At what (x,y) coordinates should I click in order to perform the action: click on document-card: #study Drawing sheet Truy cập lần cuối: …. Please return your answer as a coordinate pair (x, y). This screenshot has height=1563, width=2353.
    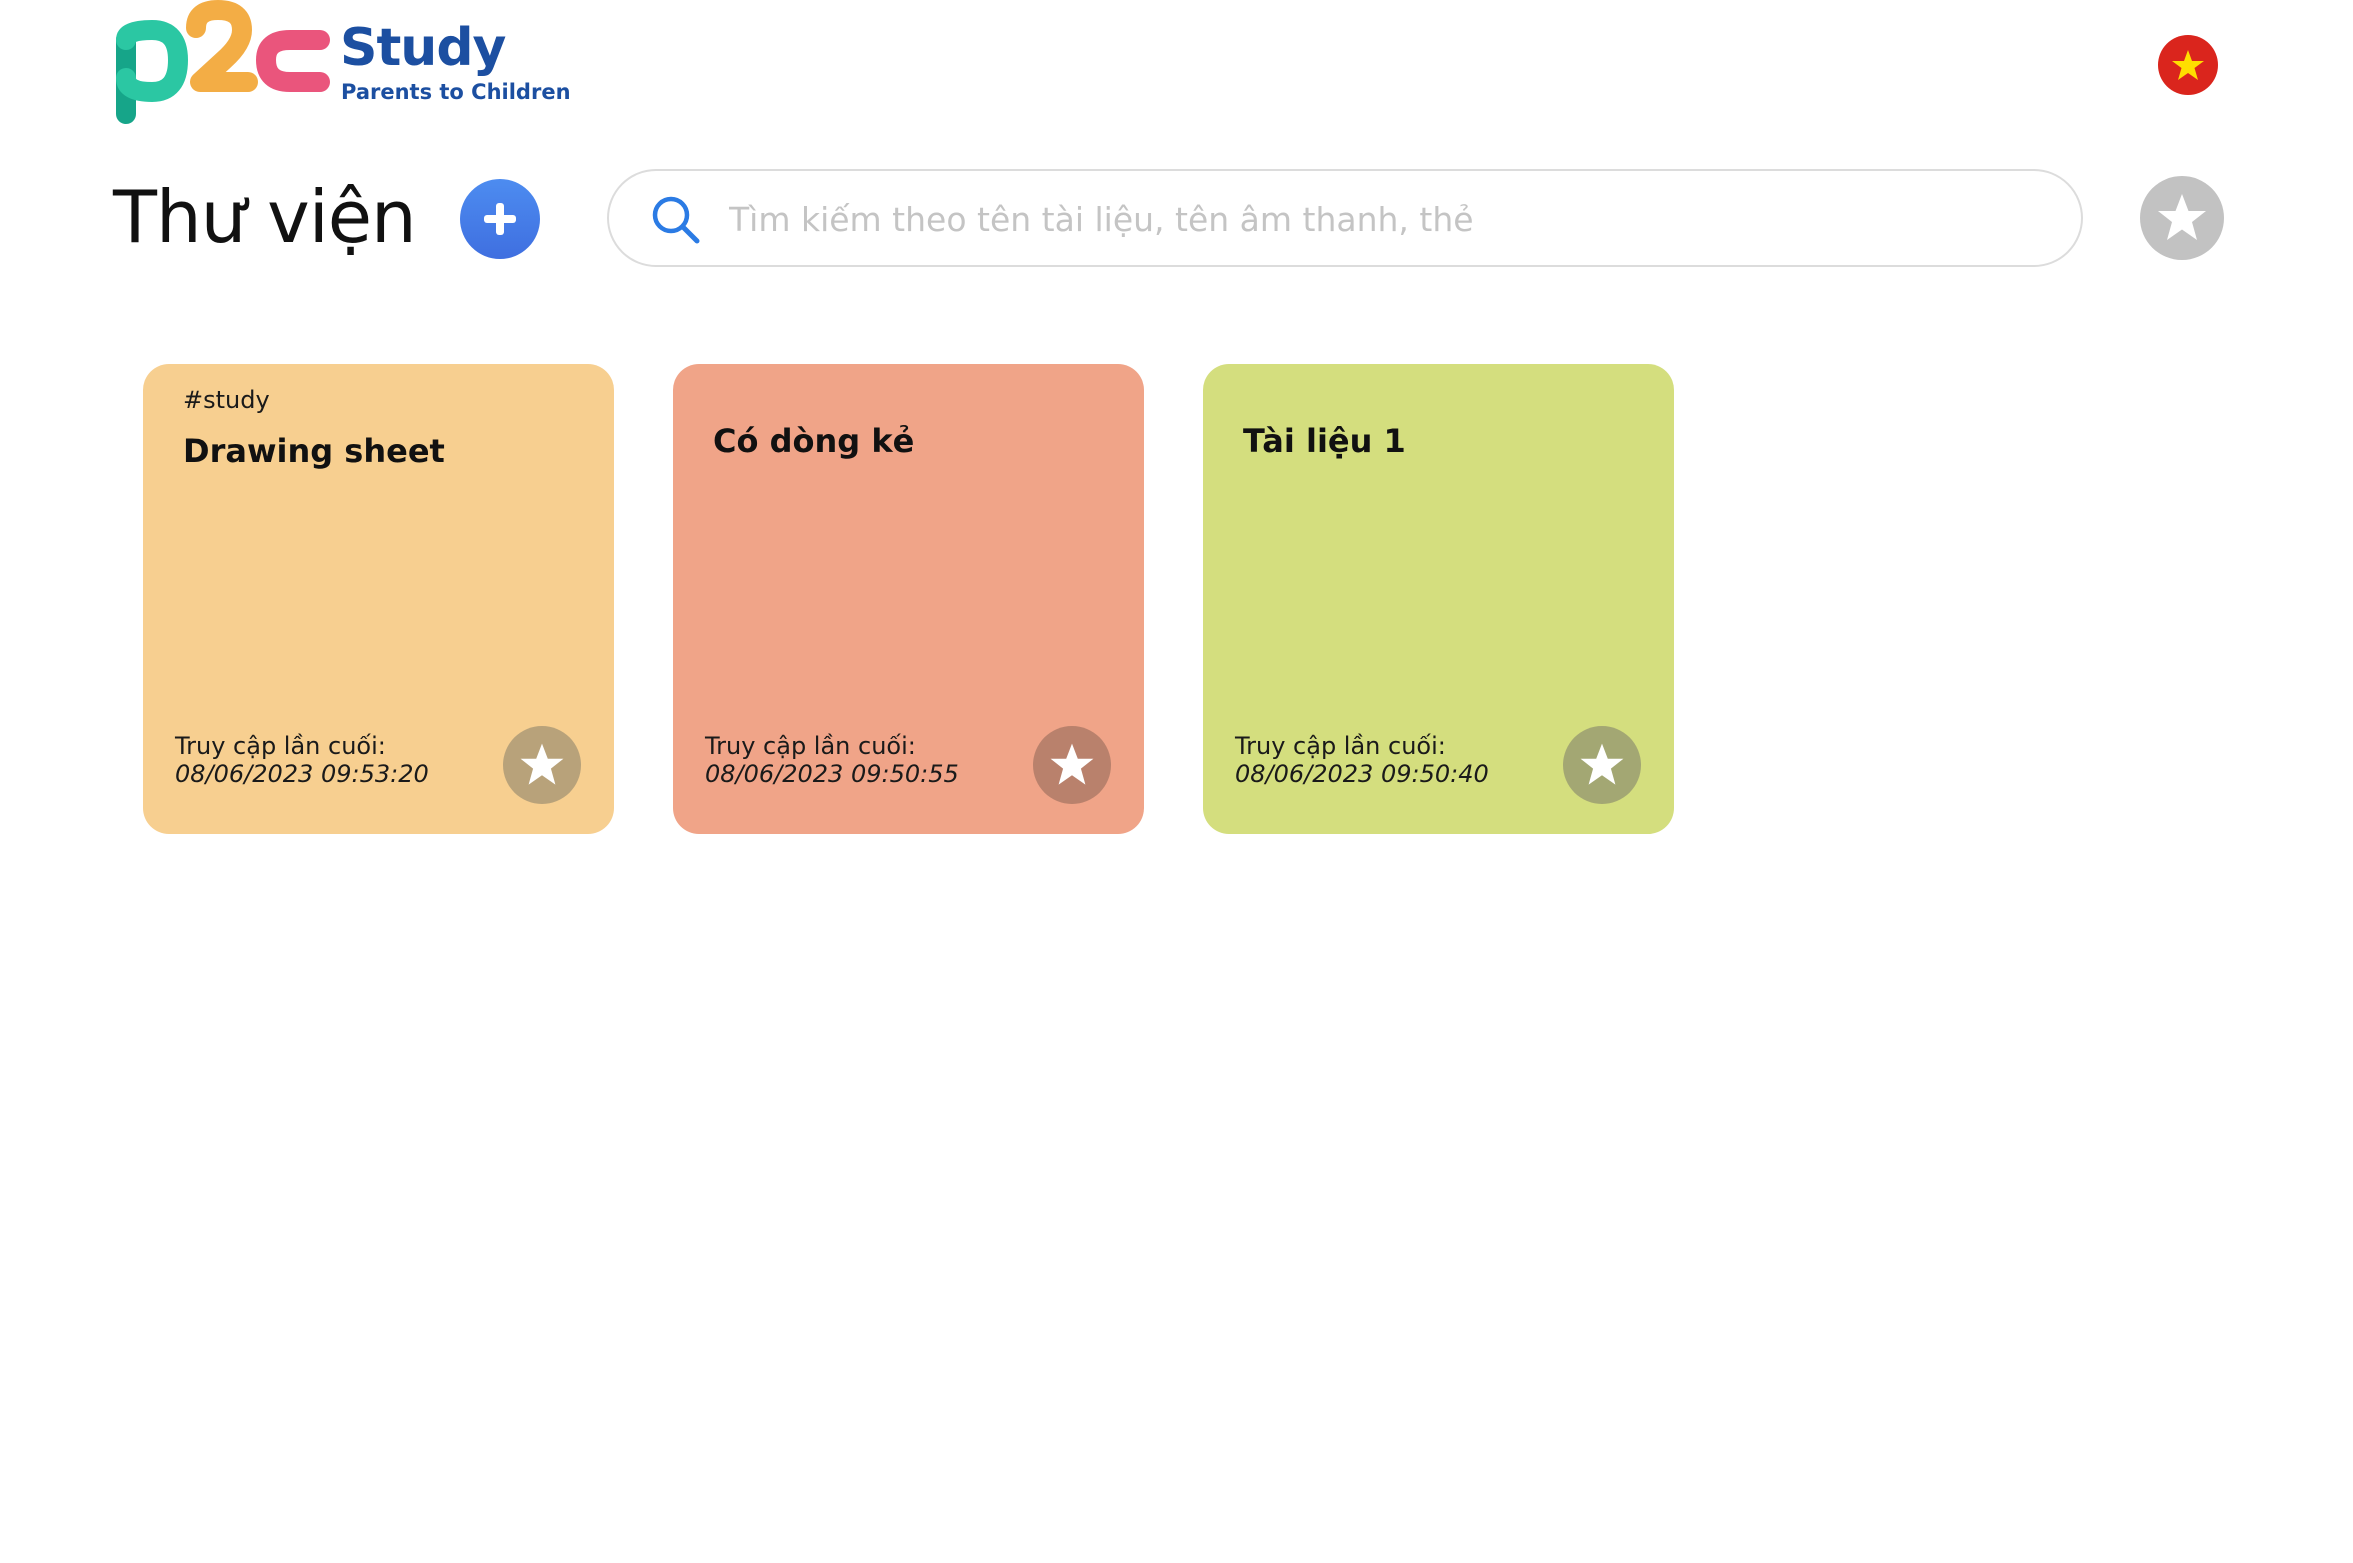
    Looking at the image, I should click on (378, 599).